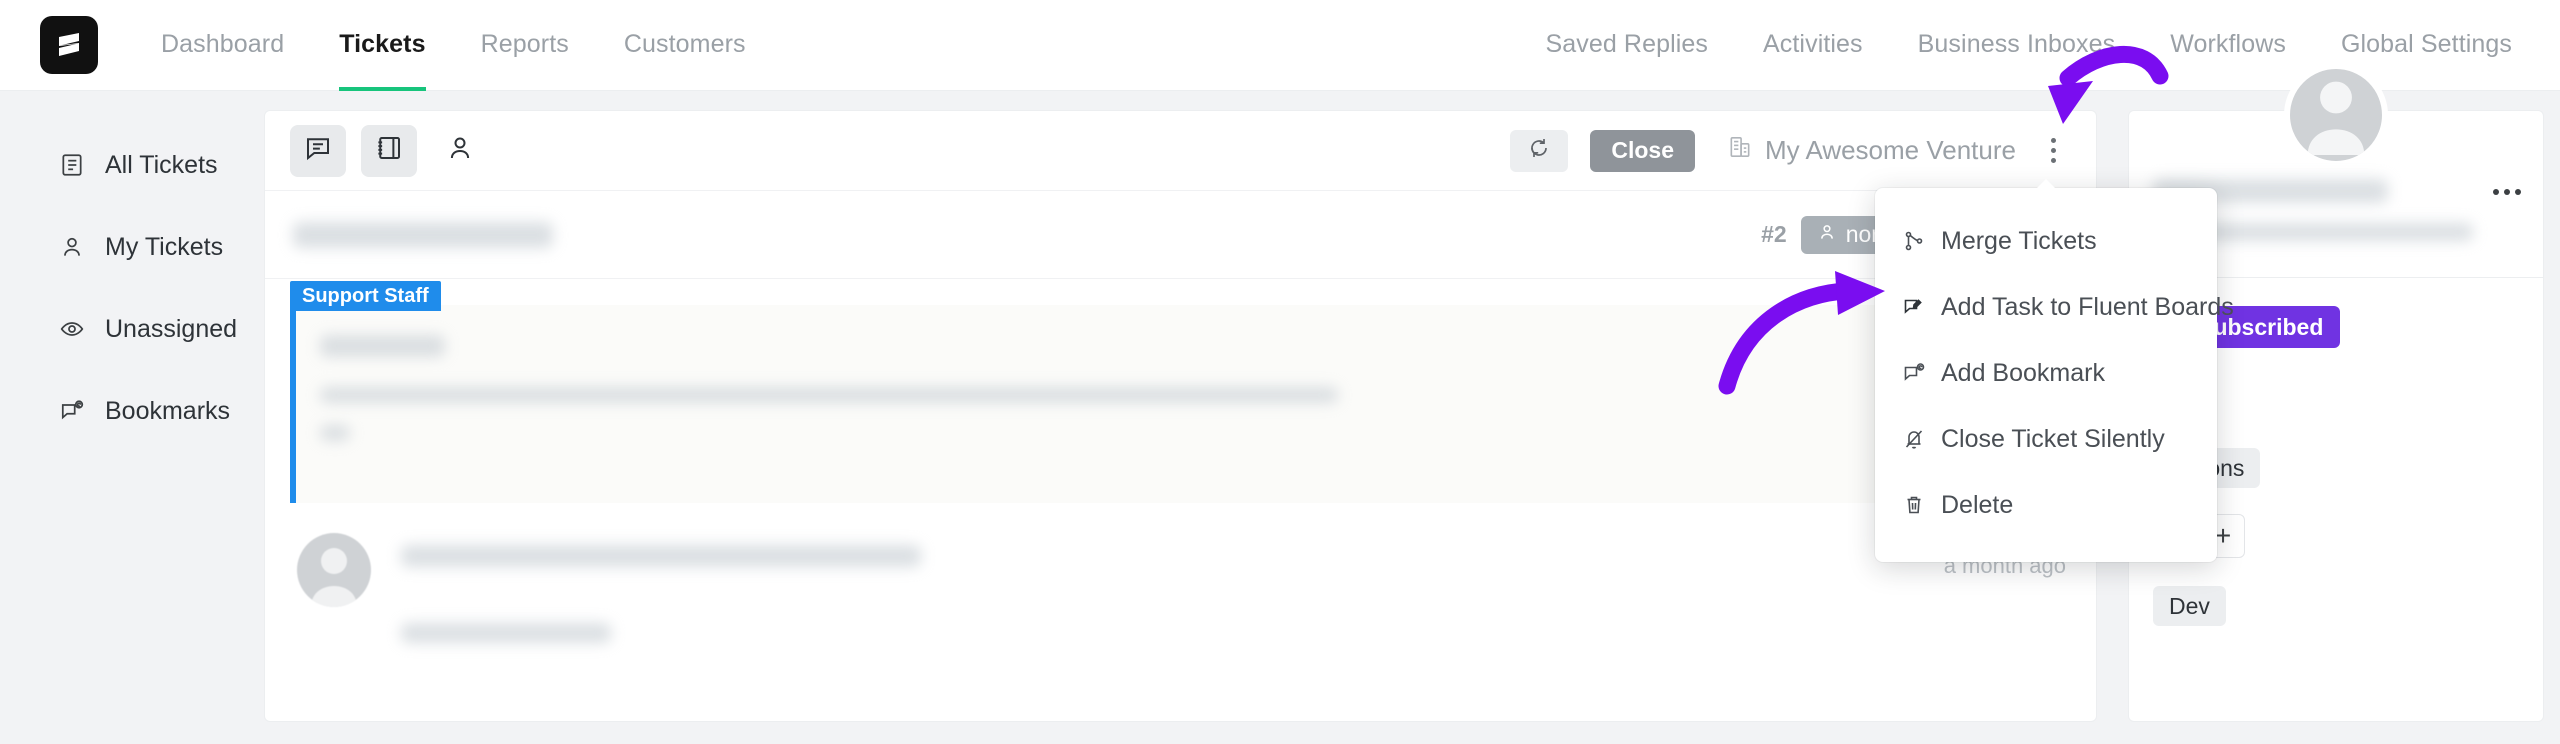  I want to click on menu-item-delete: Delete, so click(2046, 505).